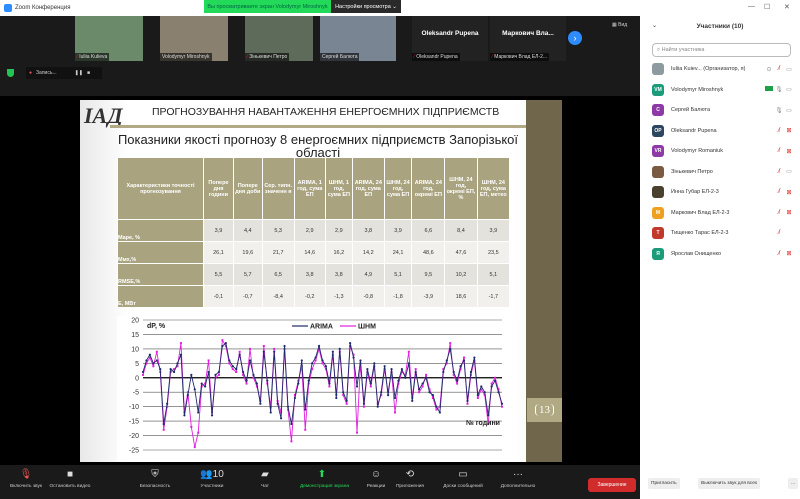 The height and width of the screenshot is (499, 800). I want to click on end-meeting-button: Завершение, so click(612, 485).